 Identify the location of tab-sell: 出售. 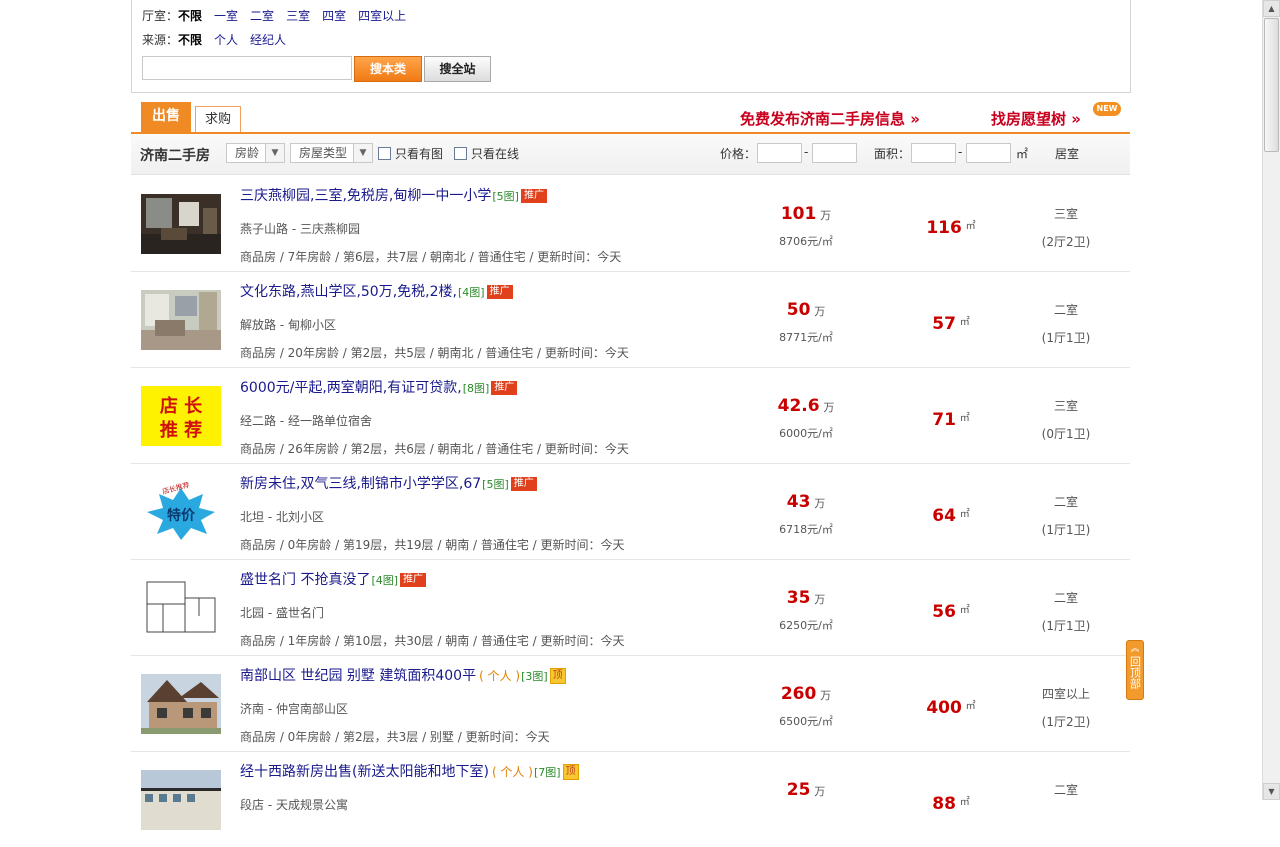
(166, 117).